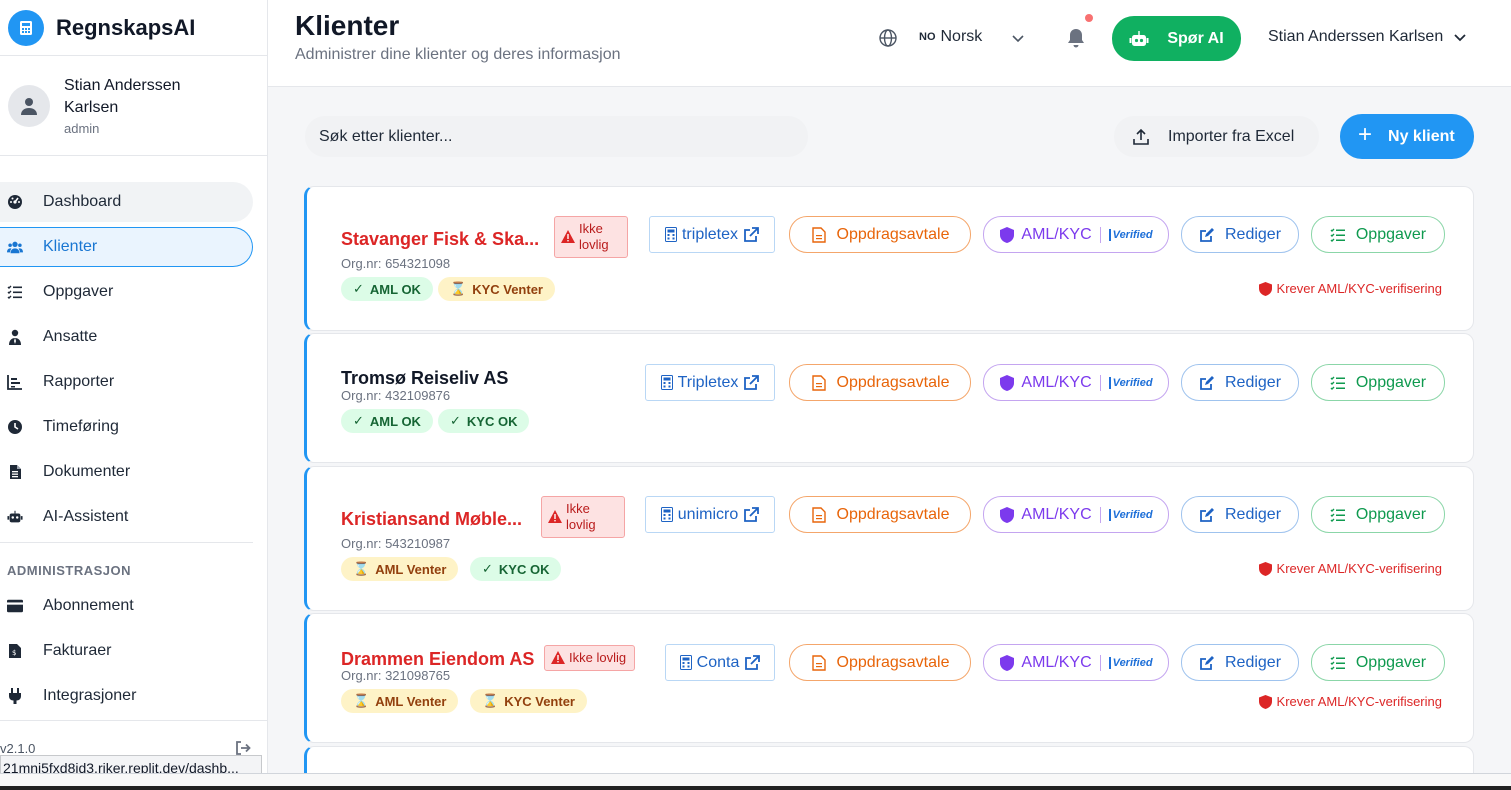 Image resolution: width=1511 pixels, height=790 pixels. Describe the element at coordinates (126, 517) in the screenshot. I see `sidebar-item-ai-assistent: AI-Assistent` at that location.